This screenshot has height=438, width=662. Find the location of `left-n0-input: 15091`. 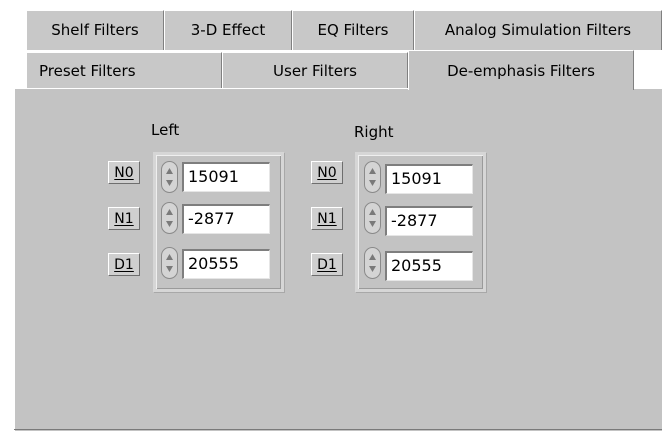

left-n0-input: 15091 is located at coordinates (226, 177).